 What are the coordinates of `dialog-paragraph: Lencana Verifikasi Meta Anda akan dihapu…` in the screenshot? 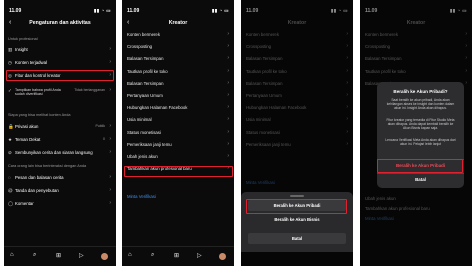 It's located at (420, 142).